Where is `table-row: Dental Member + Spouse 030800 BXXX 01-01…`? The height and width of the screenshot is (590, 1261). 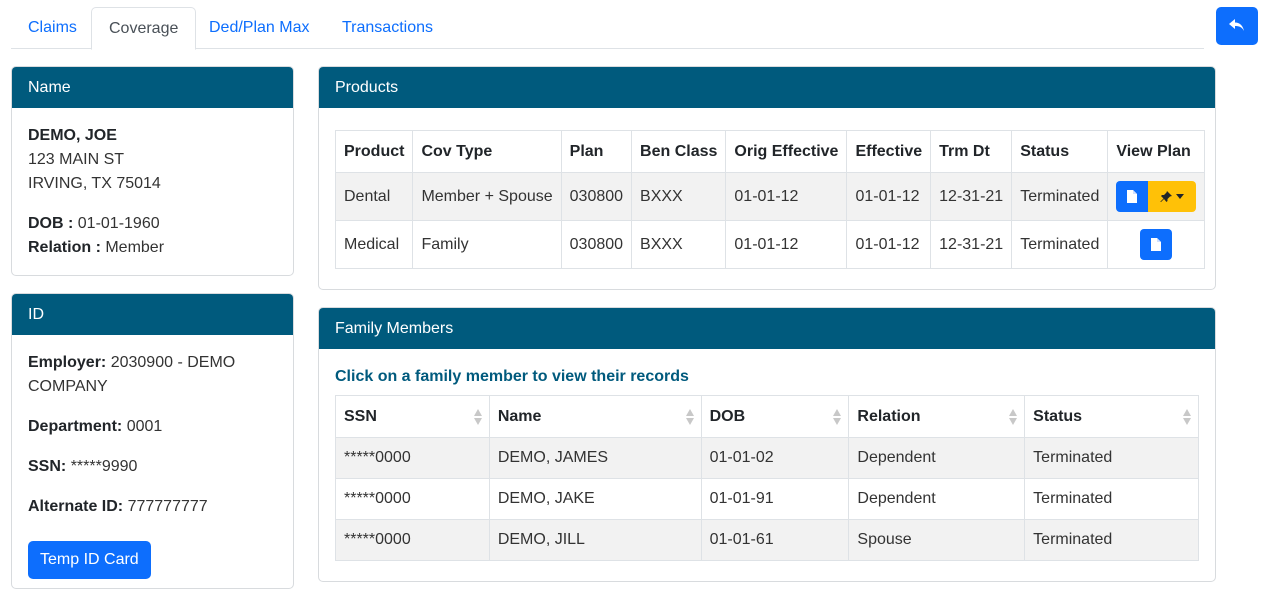 table-row: Dental Member + Spouse 030800 BXXX 01-01… is located at coordinates (770, 196).